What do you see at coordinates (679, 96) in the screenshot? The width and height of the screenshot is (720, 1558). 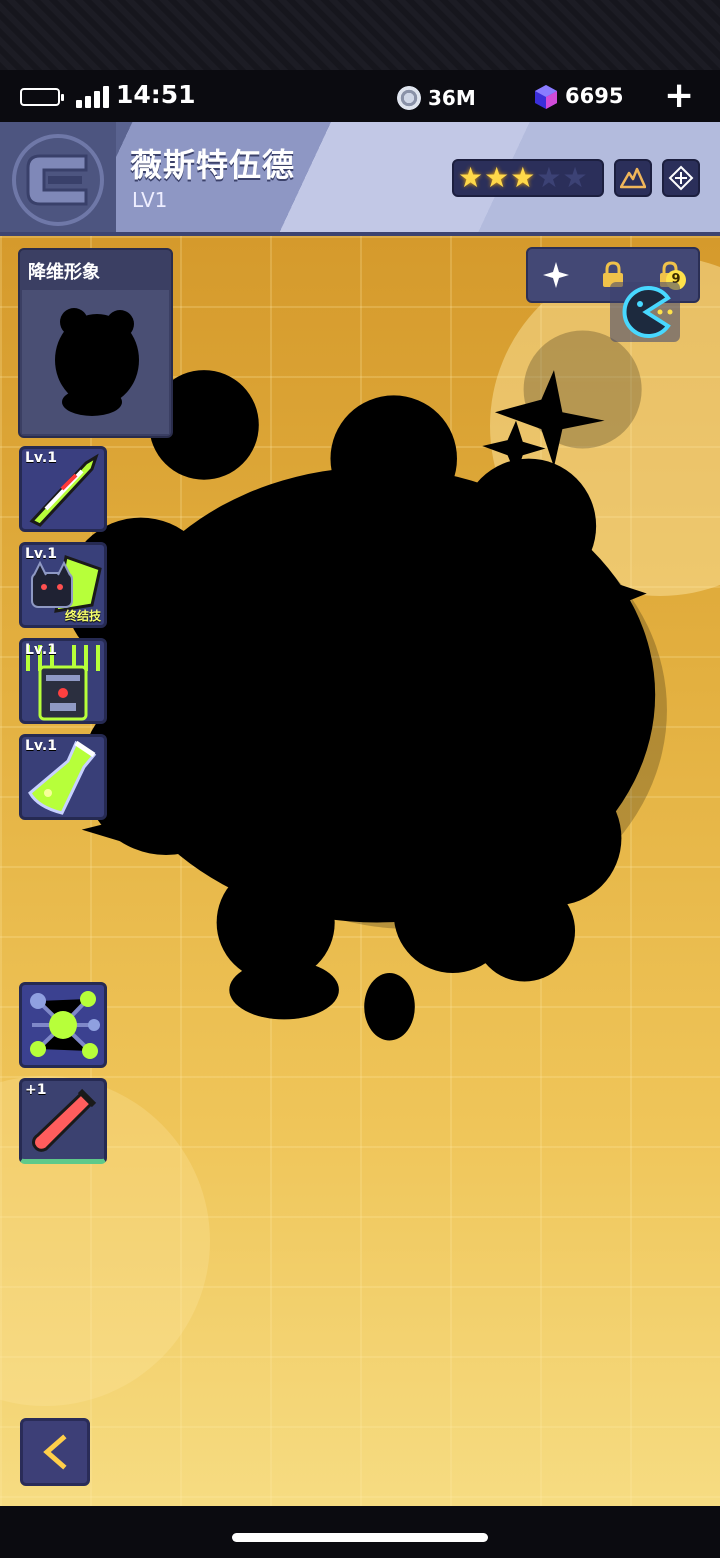 I see `plus-icon: +` at bounding box center [679, 96].